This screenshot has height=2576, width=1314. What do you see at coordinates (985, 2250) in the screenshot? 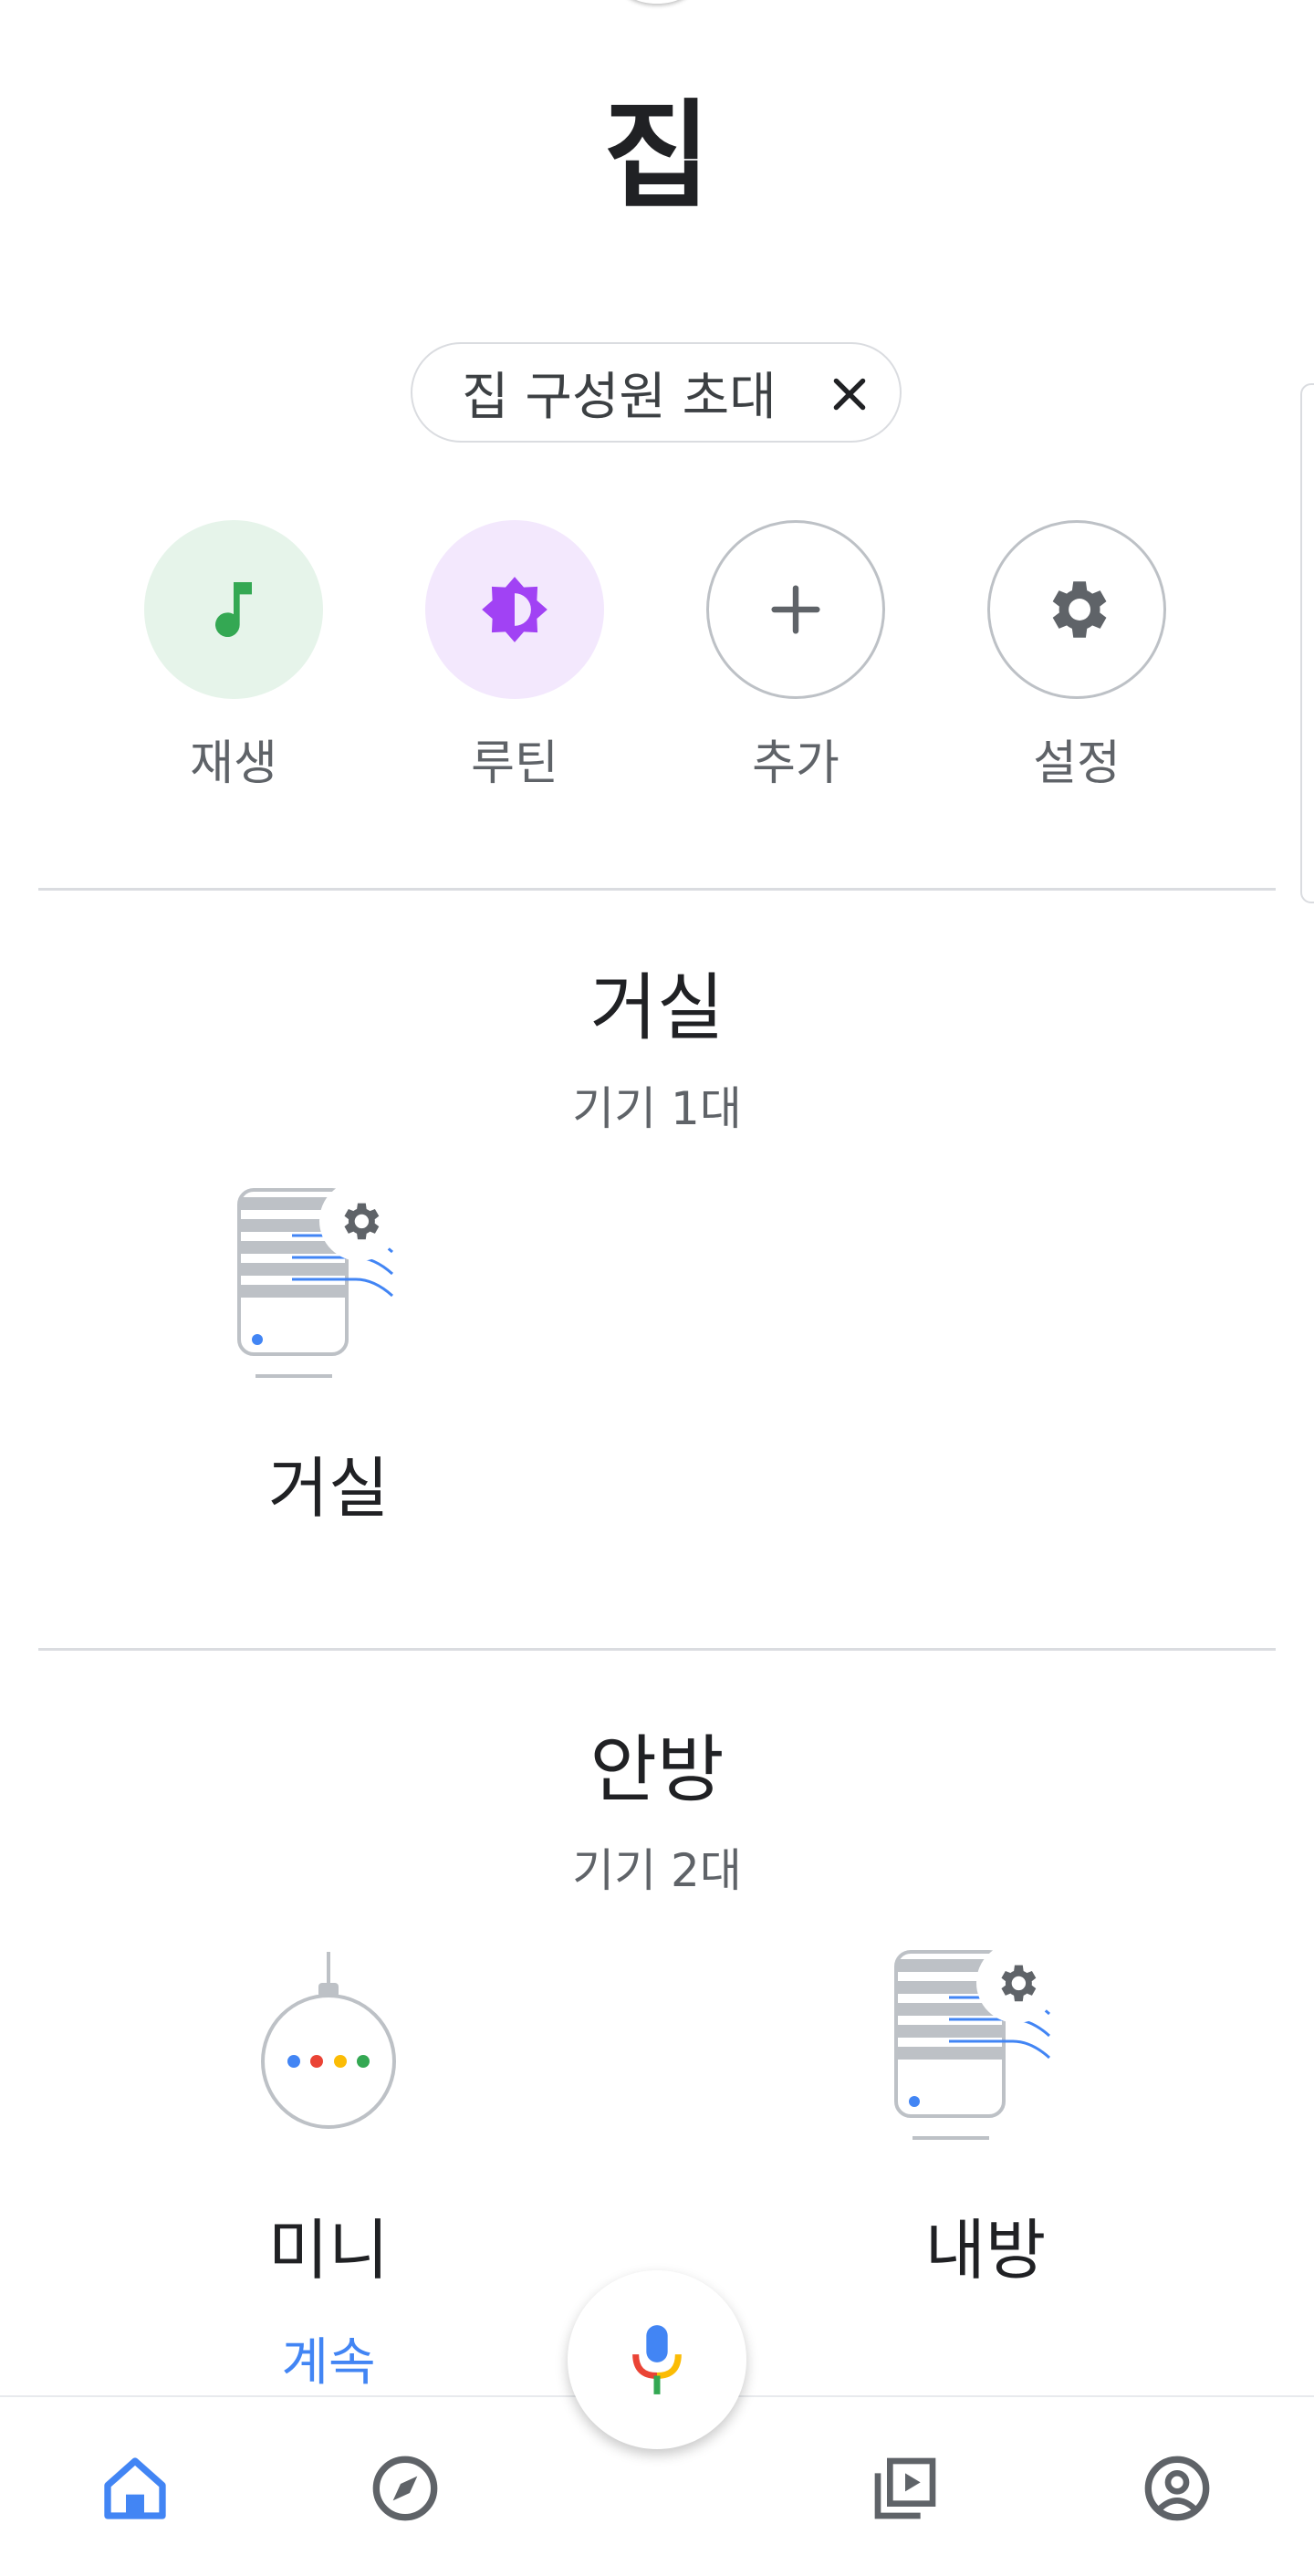
I see `device-name: 내방` at bounding box center [985, 2250].